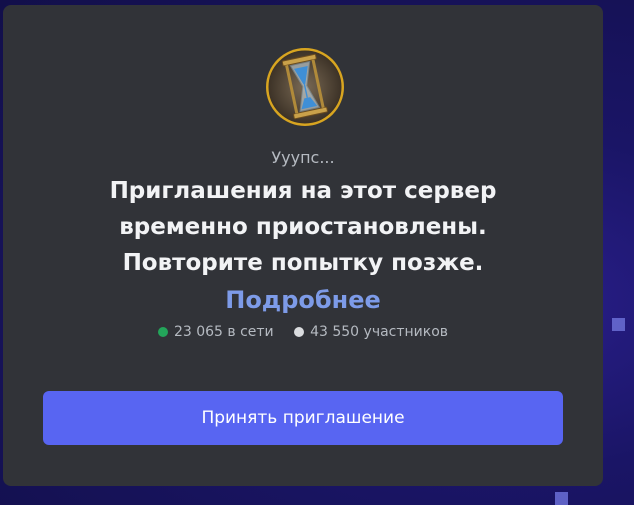  Describe the element at coordinates (303, 263) in the screenshot. I see `invite-title-line: Повторите попытку позже.` at that location.